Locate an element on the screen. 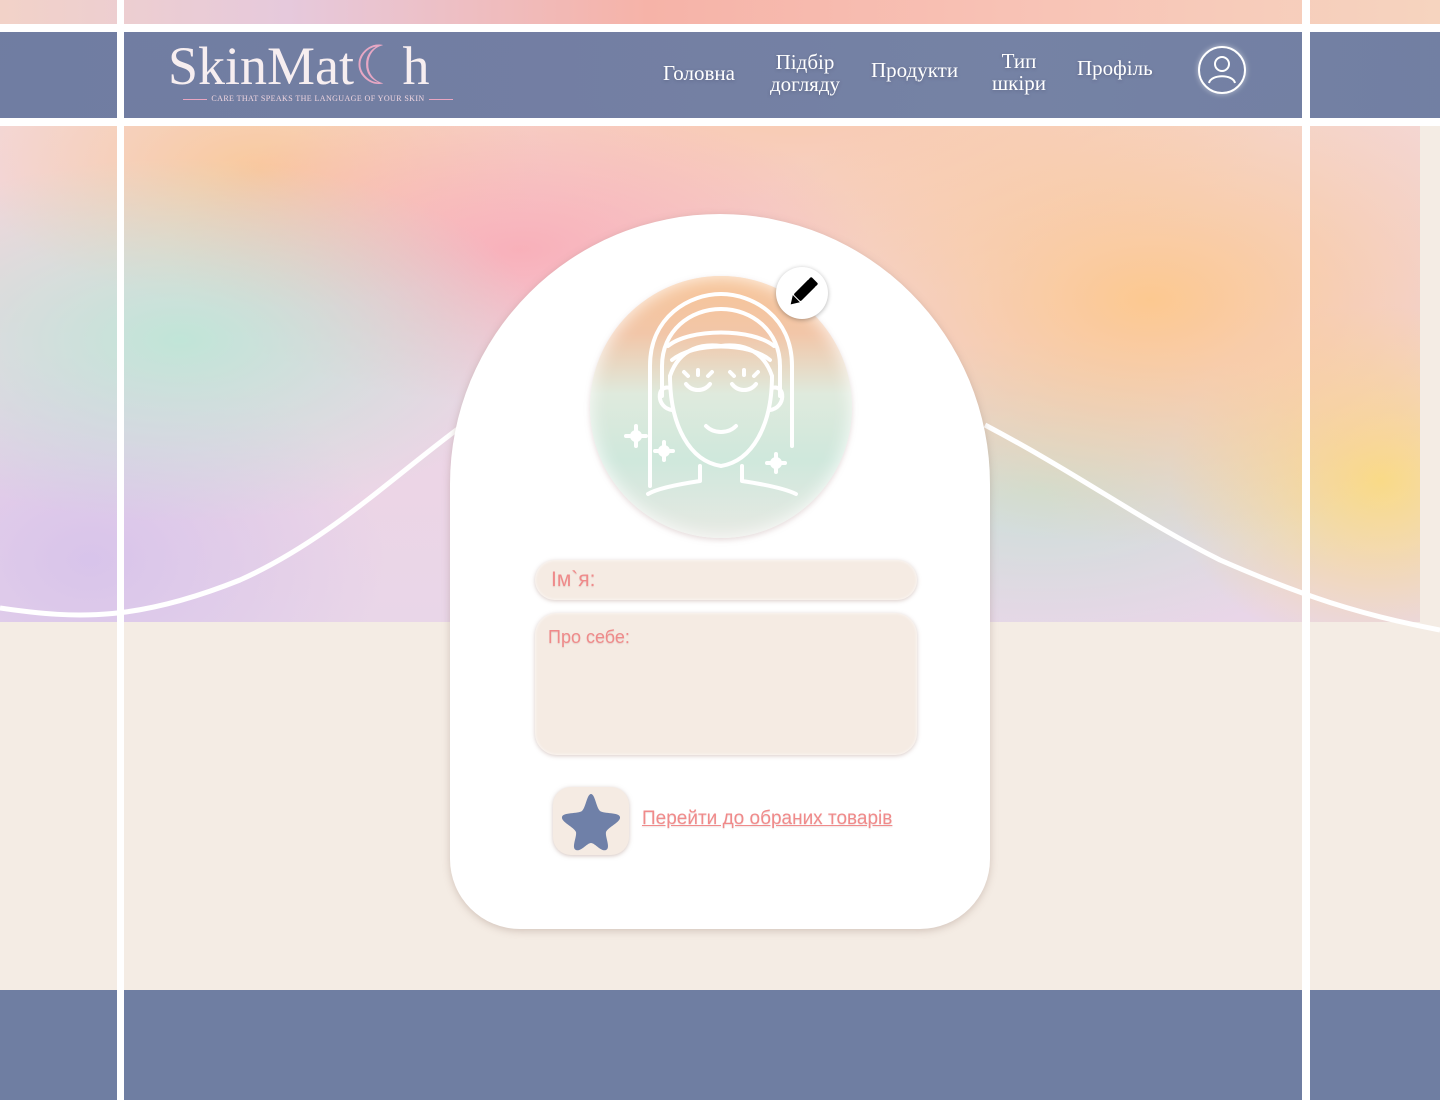  about-textarea is located at coordinates (726, 684).